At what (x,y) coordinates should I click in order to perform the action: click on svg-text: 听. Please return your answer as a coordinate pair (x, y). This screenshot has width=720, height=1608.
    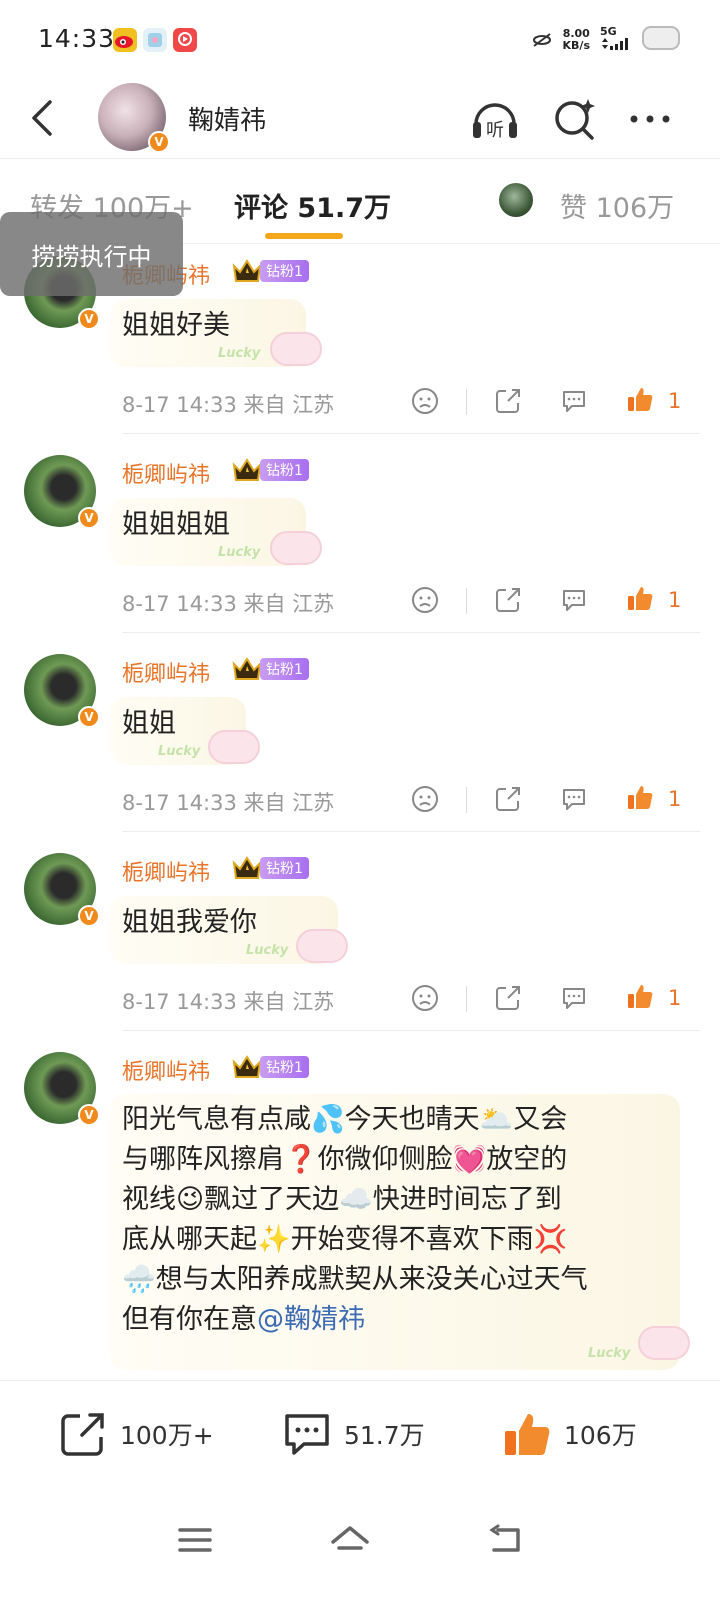
    Looking at the image, I should click on (495, 130).